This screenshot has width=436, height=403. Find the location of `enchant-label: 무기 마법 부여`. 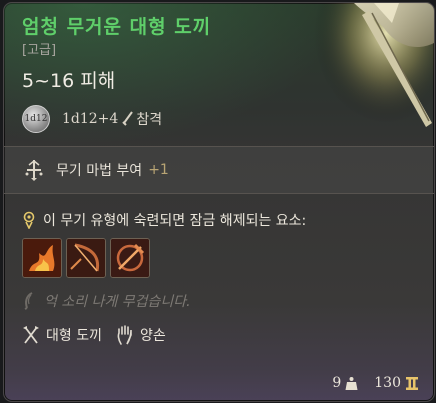

enchant-label: 무기 마법 부여 is located at coordinates (99, 171).